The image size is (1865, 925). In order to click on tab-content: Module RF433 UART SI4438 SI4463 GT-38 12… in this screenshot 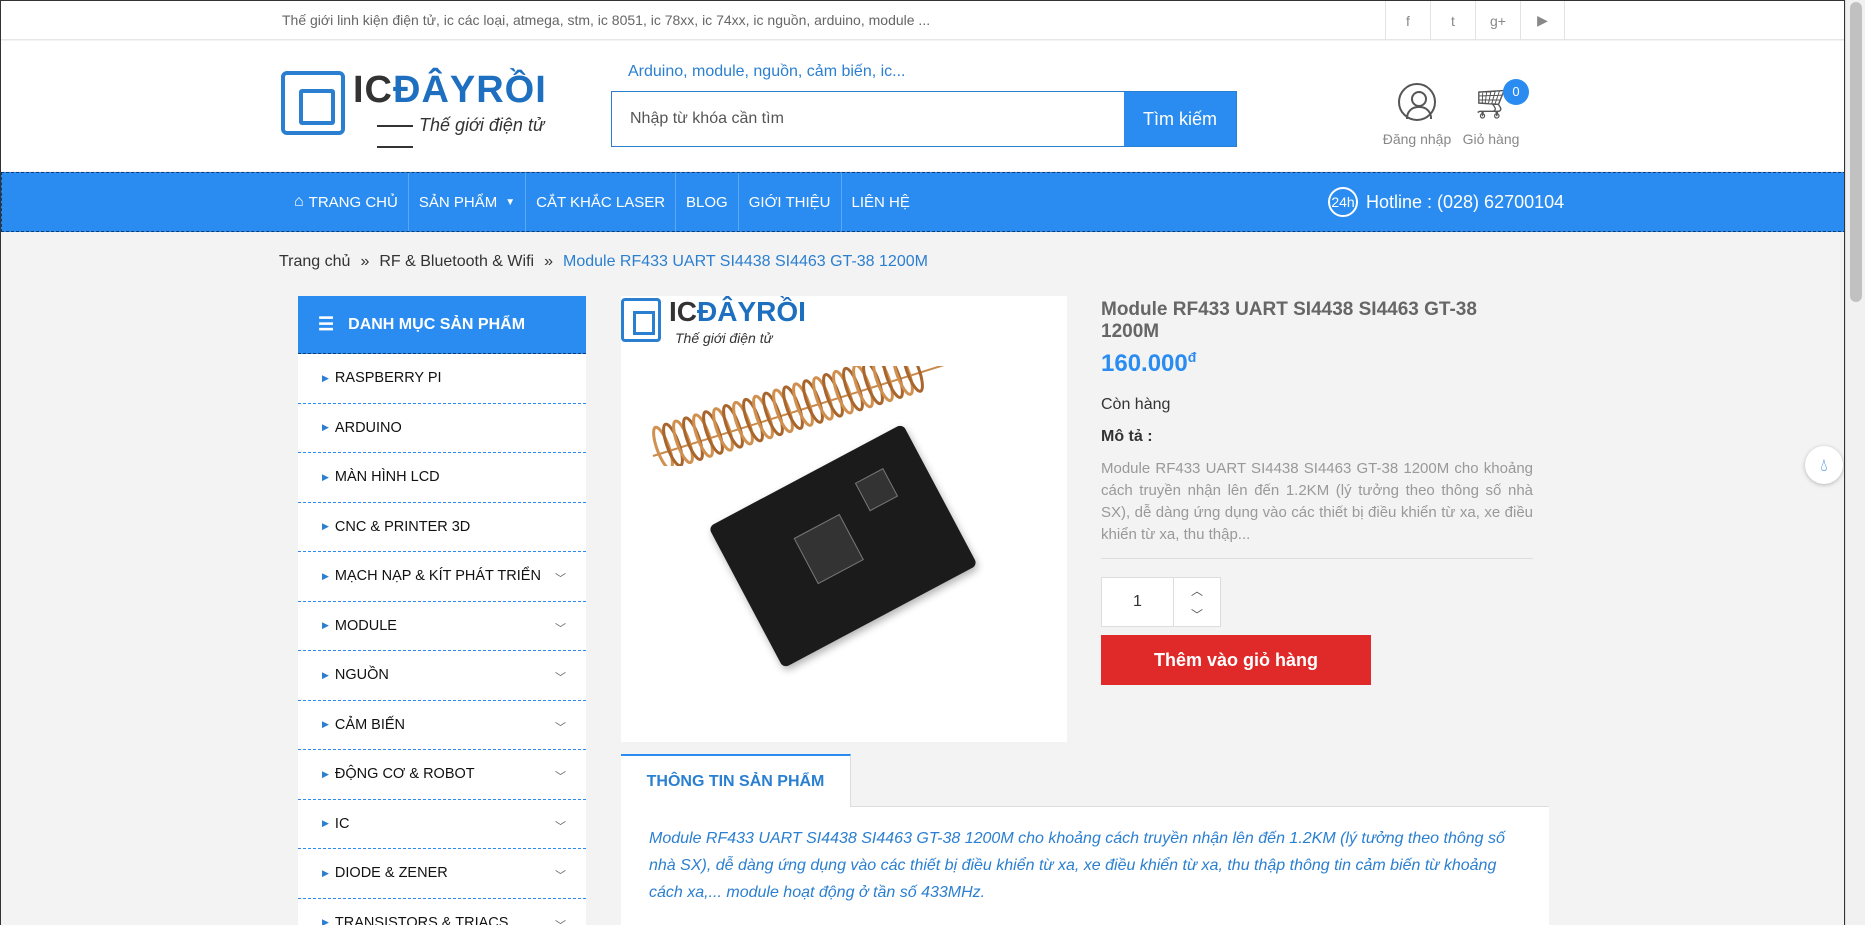, I will do `click(1085, 866)`.